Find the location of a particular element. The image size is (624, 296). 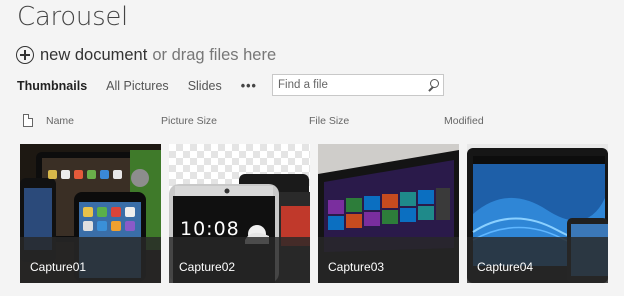

tab-thumbnails: Thumbnails is located at coordinates (52, 86).